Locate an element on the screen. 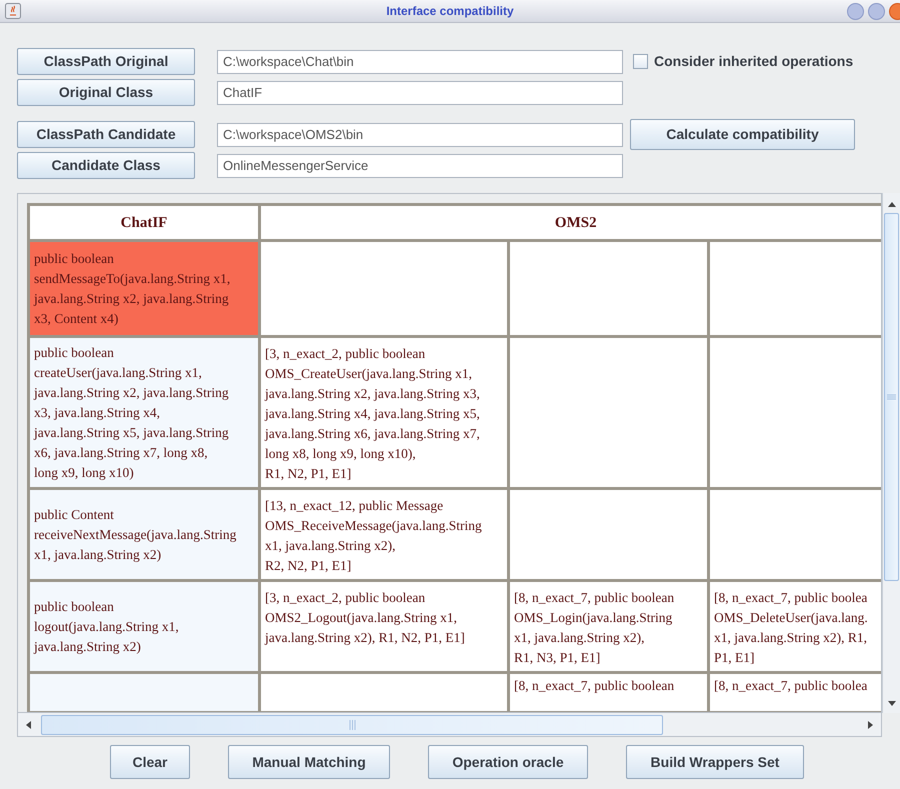 This screenshot has width=900, height=789. form-button: Original Class is located at coordinates (106, 92).